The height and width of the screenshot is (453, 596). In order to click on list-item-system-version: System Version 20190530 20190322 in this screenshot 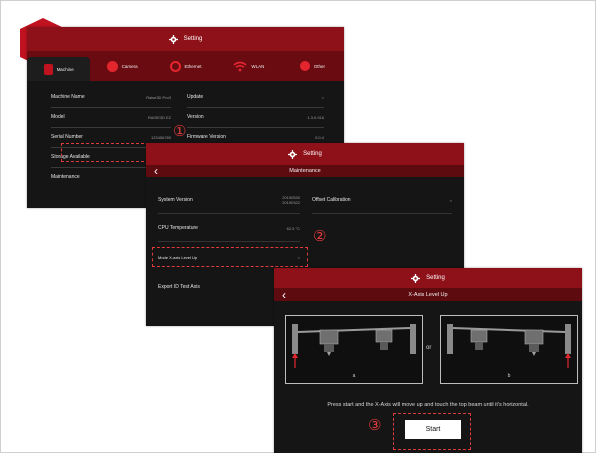, I will do `click(229, 200)`.